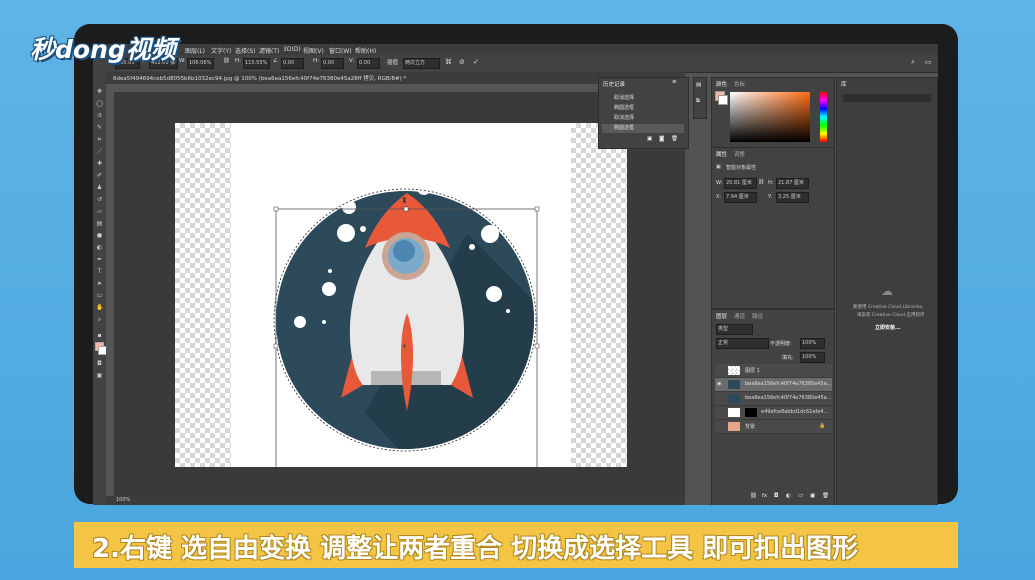  What do you see at coordinates (740, 183) in the screenshot?
I see `prop-width-field: 20.81 厘米` at bounding box center [740, 183].